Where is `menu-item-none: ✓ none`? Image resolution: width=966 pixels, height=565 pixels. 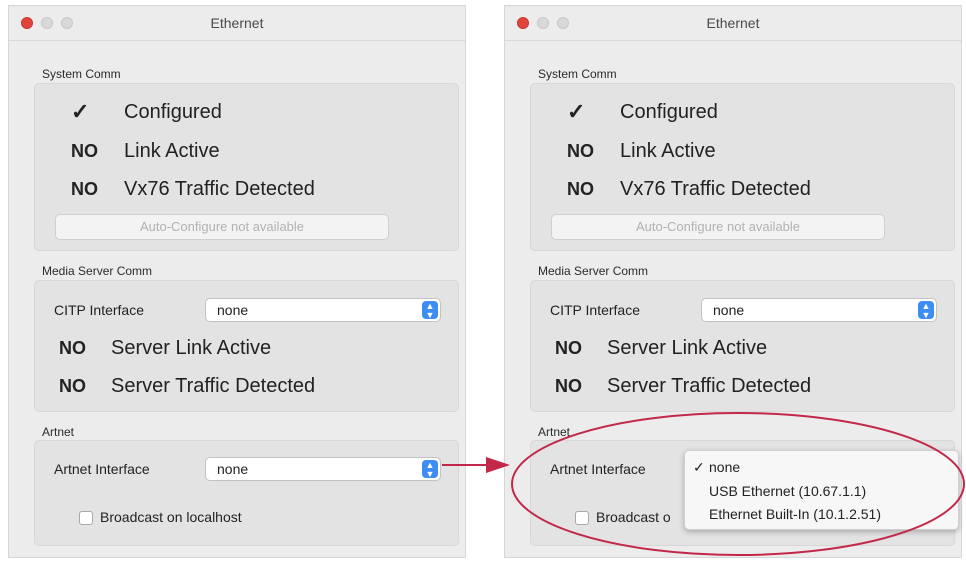
menu-item-none: ✓ none is located at coordinates (716, 467).